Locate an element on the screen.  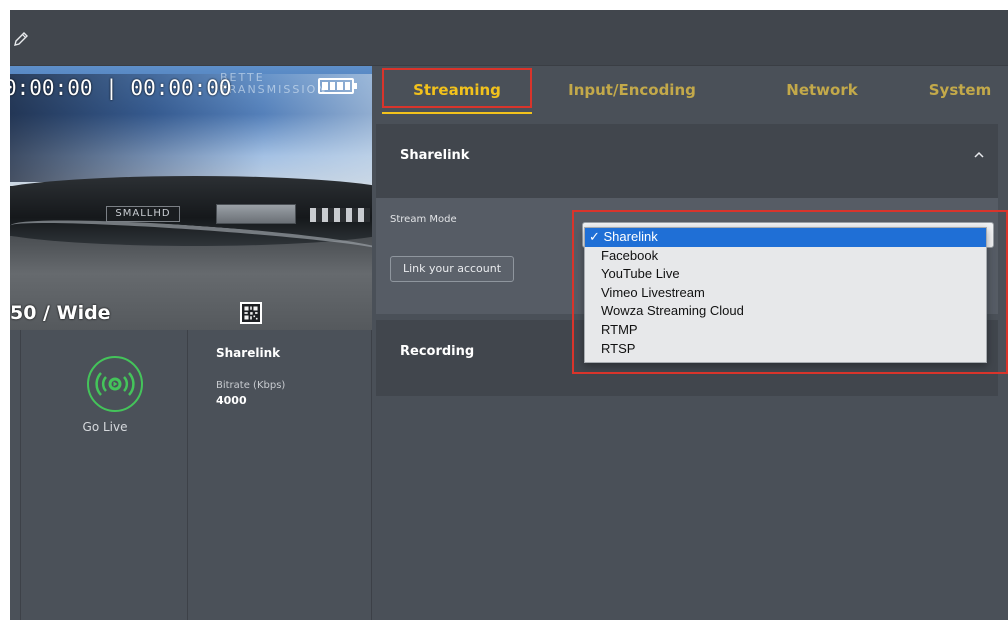
lens-label: 50 / Wide is located at coordinates (60, 313).